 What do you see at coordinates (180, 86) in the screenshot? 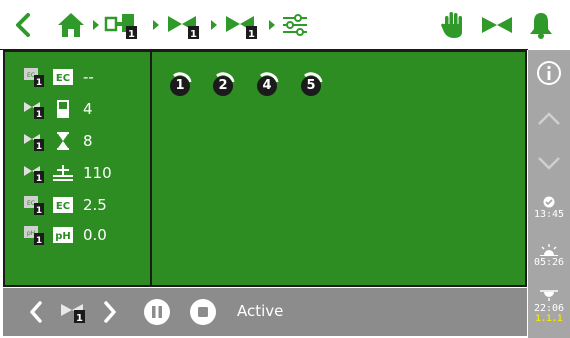
I see `step-number: 1` at bounding box center [180, 86].